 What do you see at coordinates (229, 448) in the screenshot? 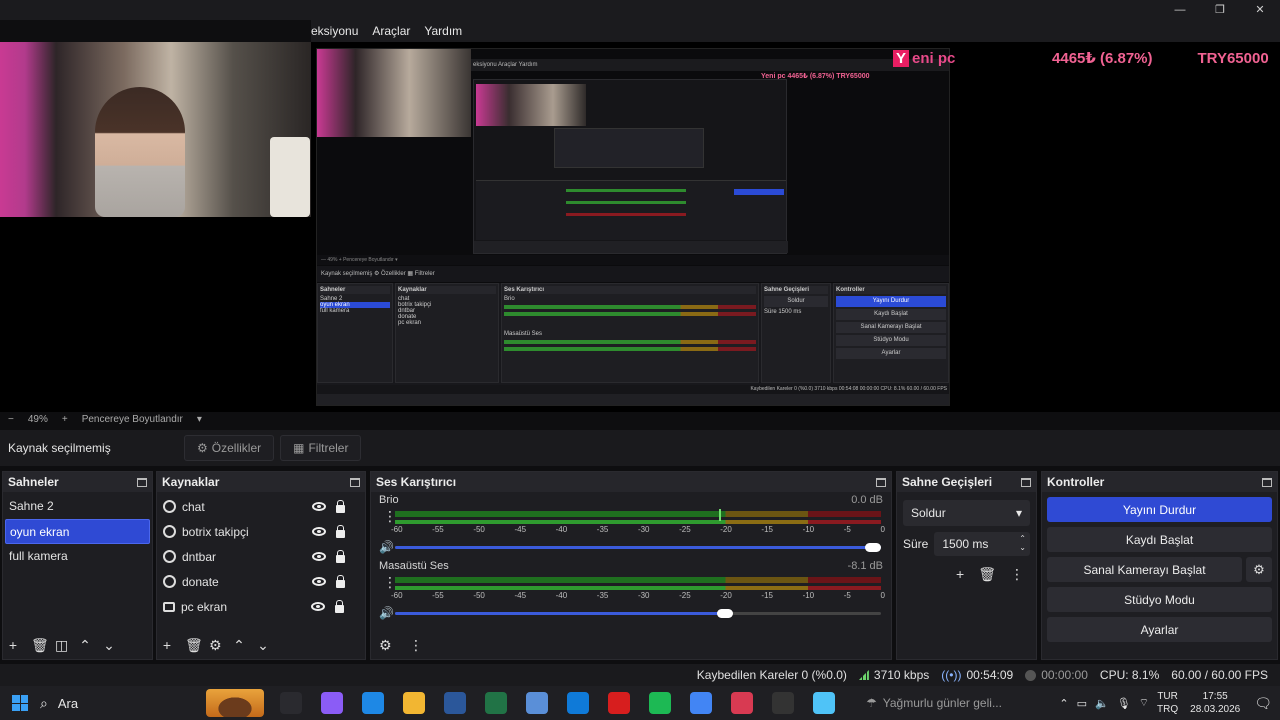
I see `properties-button: ⚙ Özellikler` at bounding box center [229, 448].